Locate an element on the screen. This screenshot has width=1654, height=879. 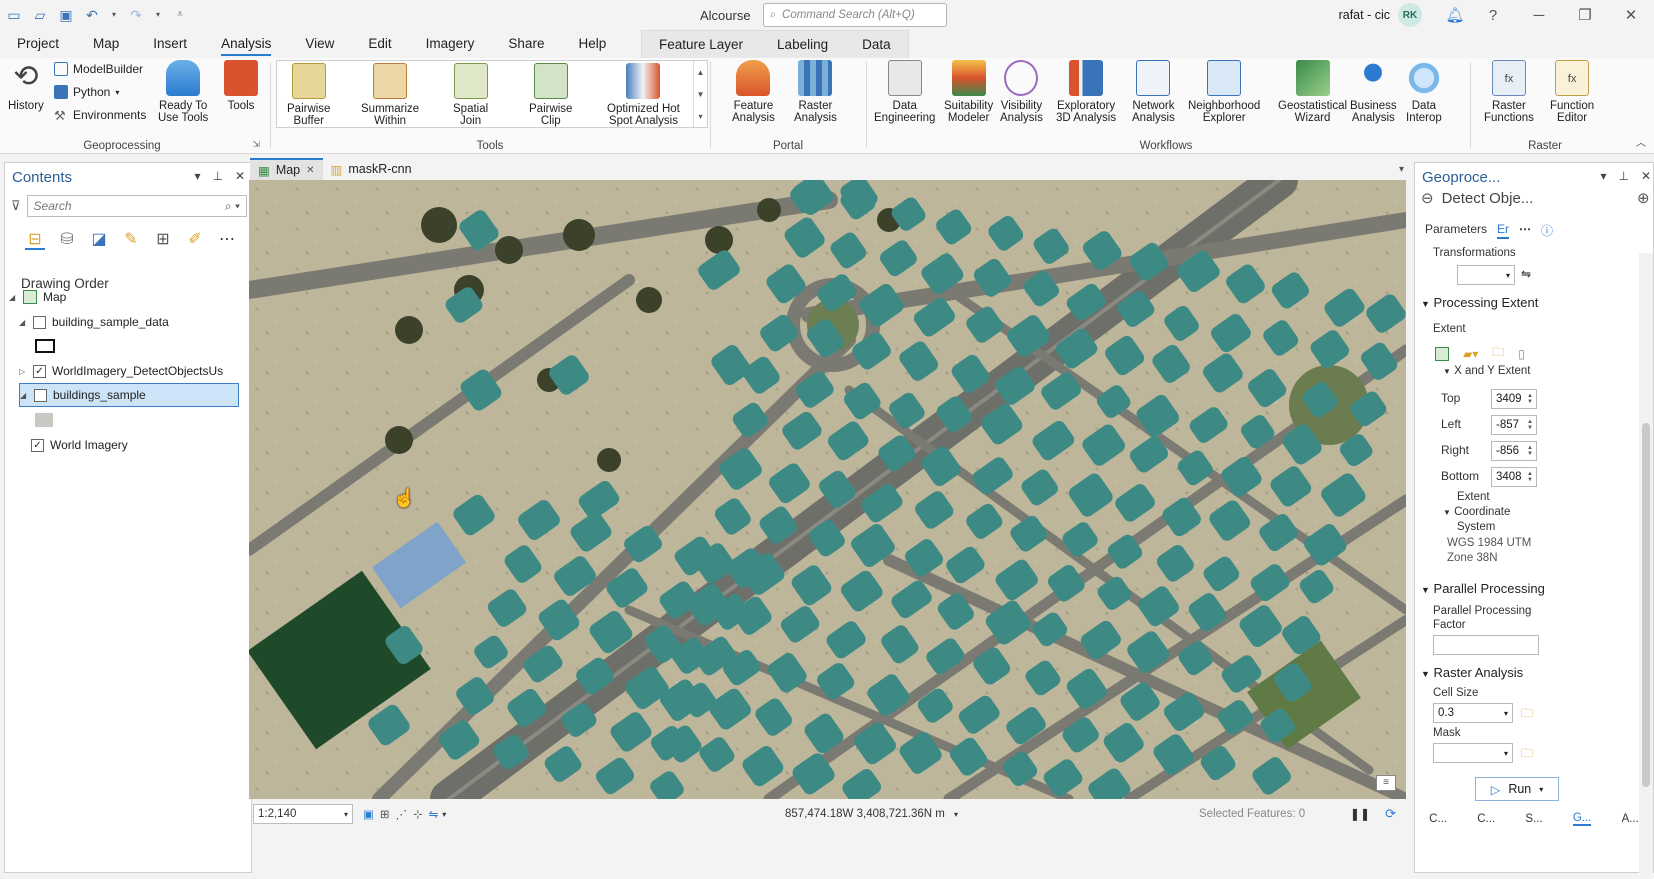
raster-analysis-button: Raster Analysis is located at coordinates (815, 92).